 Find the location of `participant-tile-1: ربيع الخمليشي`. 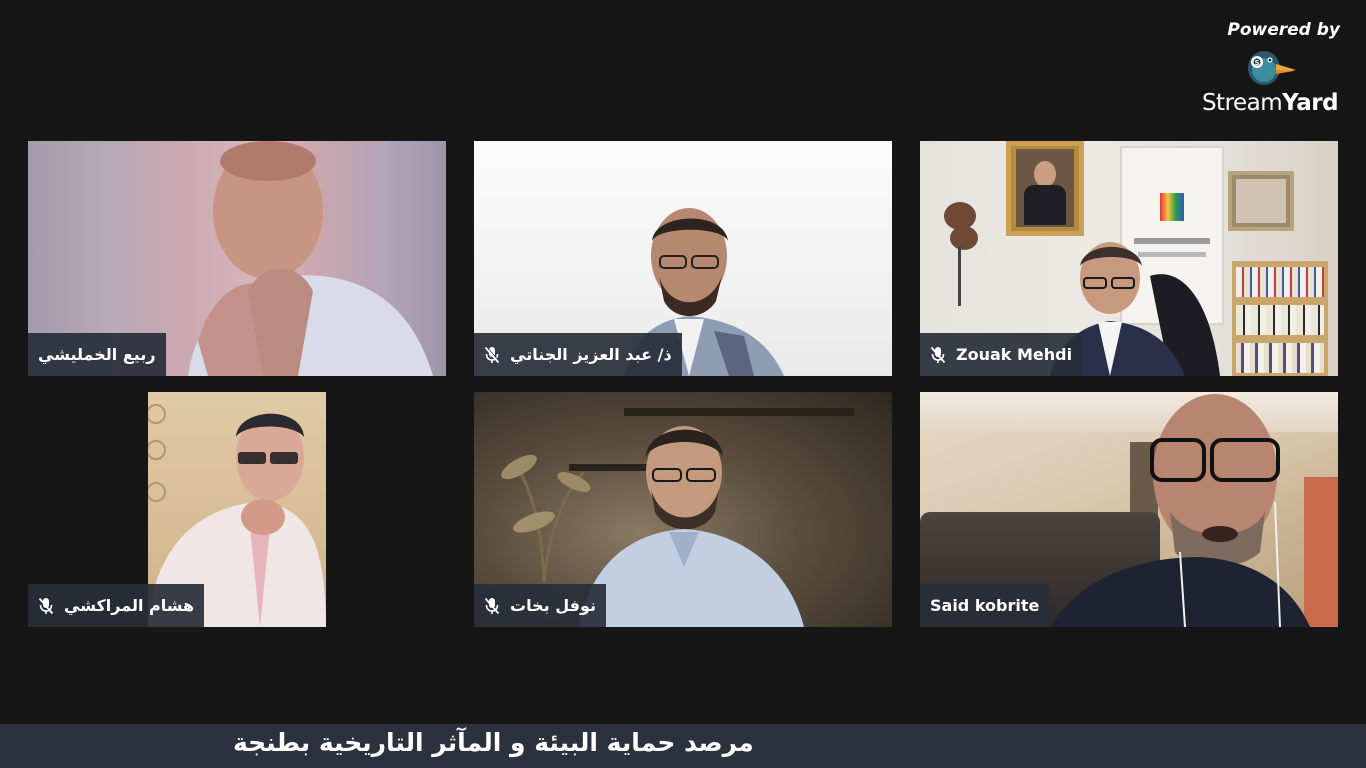

participant-tile-1: ربيع الخمليشي is located at coordinates (237, 258).